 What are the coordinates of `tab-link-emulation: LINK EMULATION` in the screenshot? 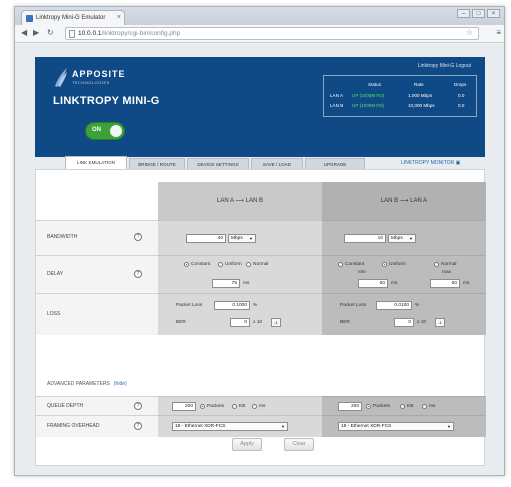 It's located at (96, 162).